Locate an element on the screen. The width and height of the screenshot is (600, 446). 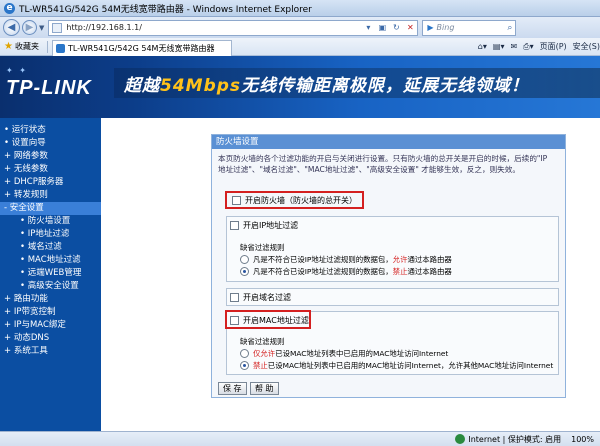
ip-rule-allow-row: 凡是不符合已设IP地址过滤规则的数据包， 允许 通过本路由器 is located at coordinates (346, 259).